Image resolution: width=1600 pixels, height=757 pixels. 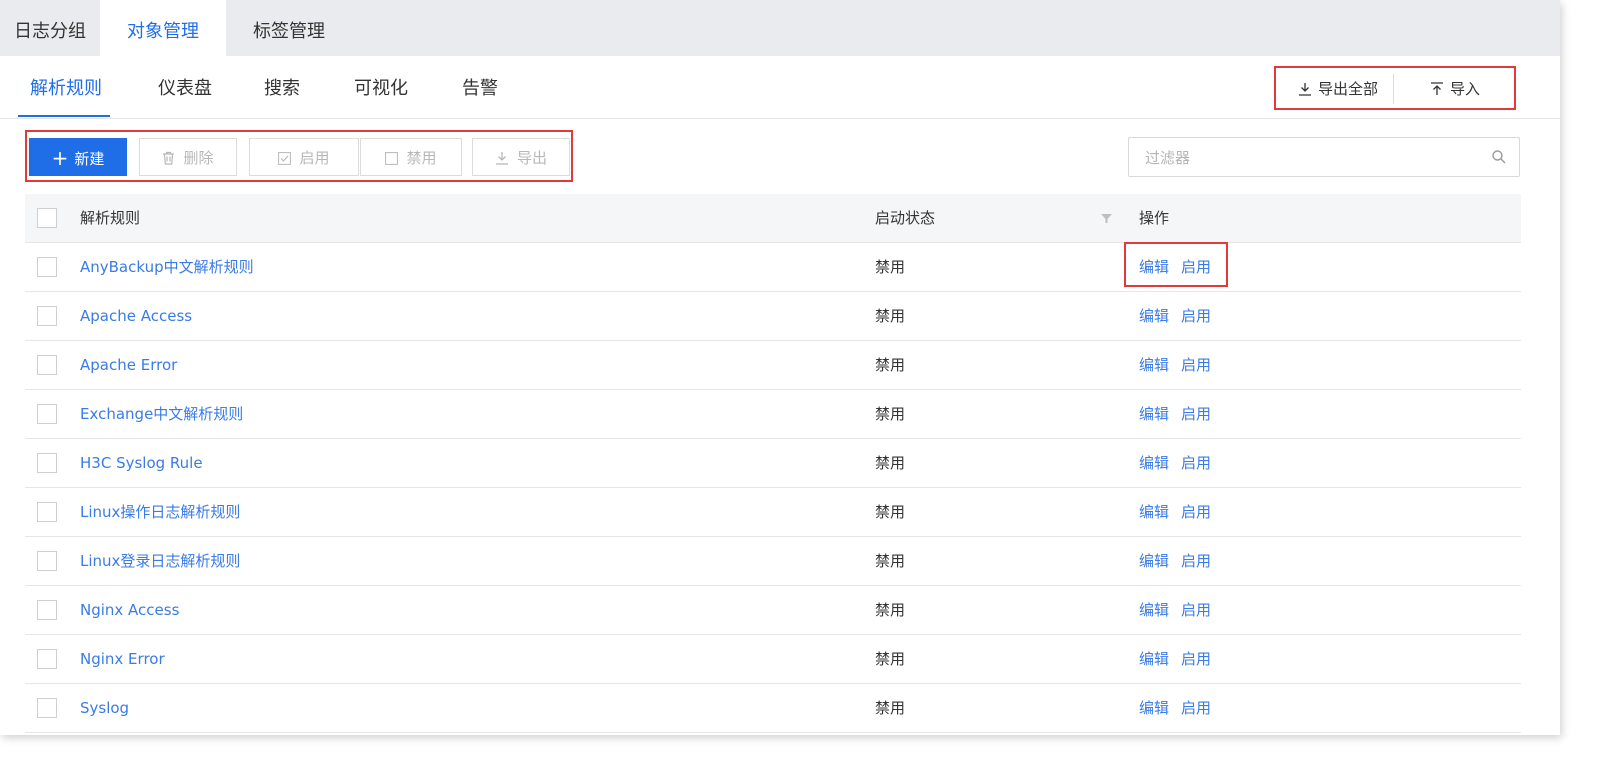 I want to click on table-row: Syslog 禁用 编辑 启用, so click(x=773, y=708).